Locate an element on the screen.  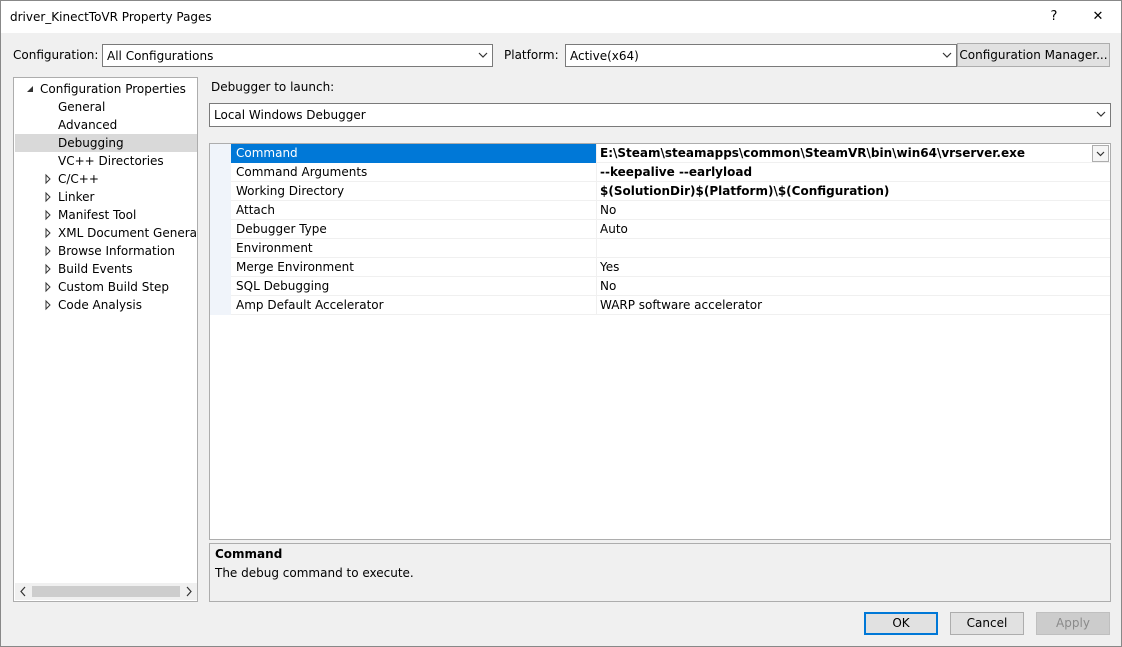
property-value: --keepalive --earlyload is located at coordinates (853, 172).